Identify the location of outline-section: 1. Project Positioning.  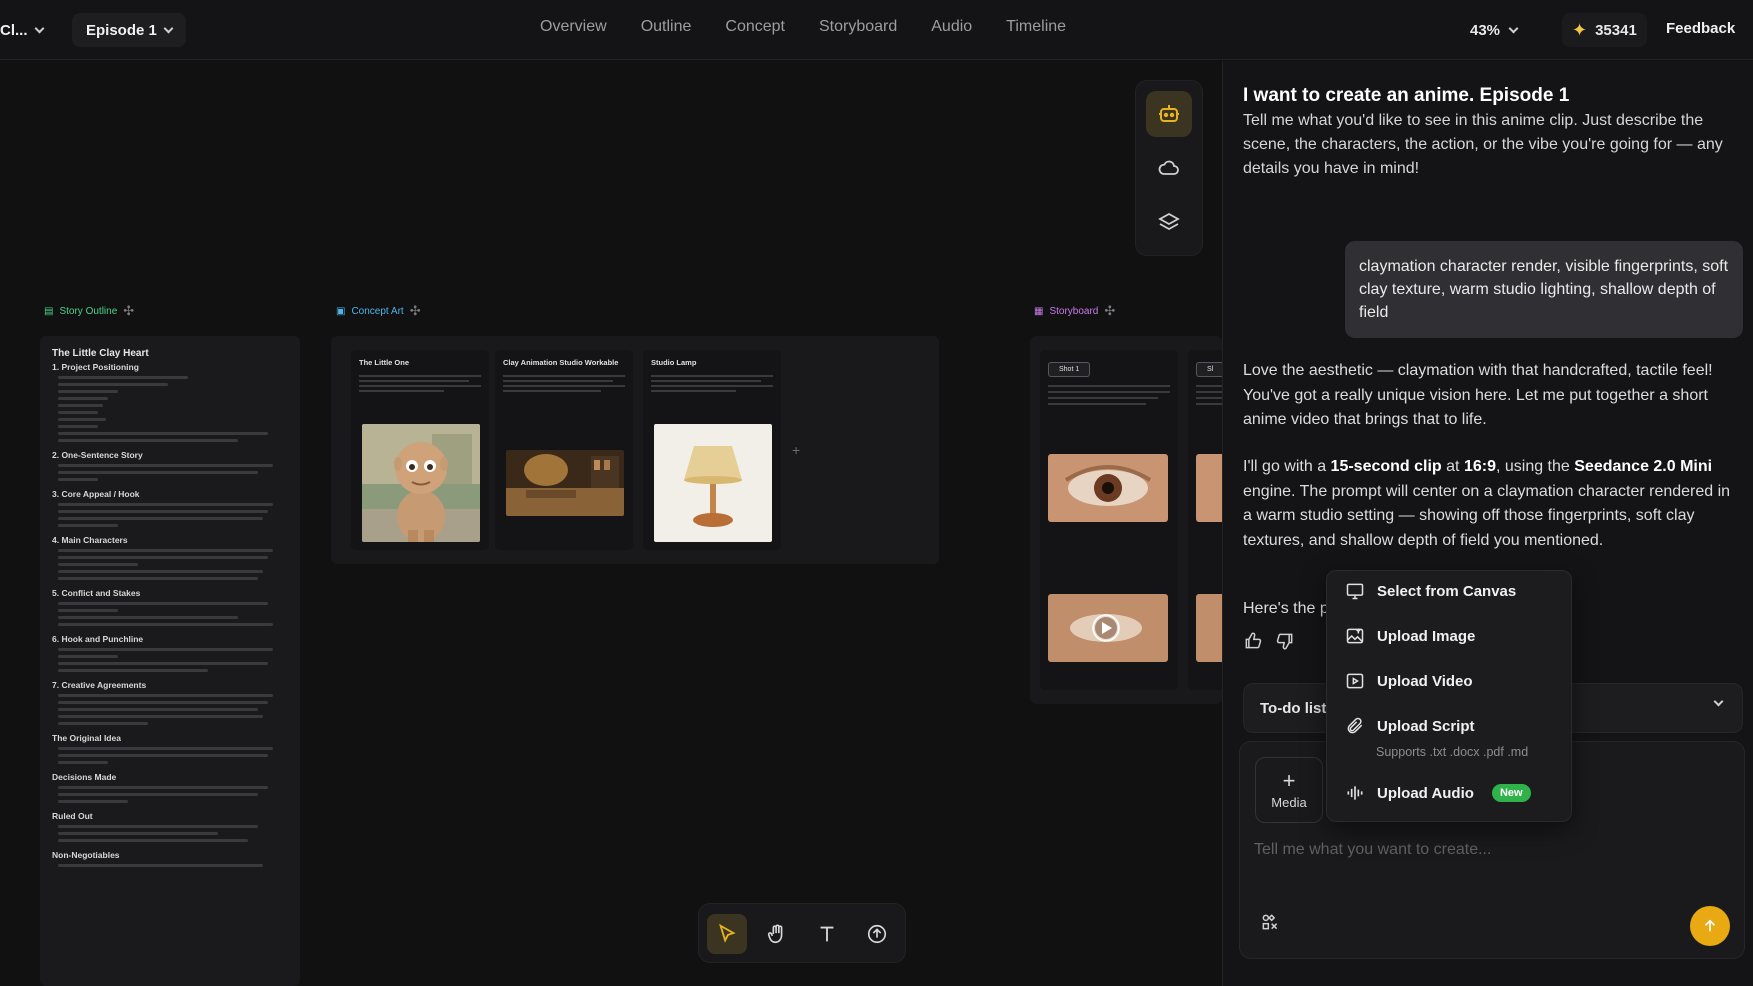
(95, 367).